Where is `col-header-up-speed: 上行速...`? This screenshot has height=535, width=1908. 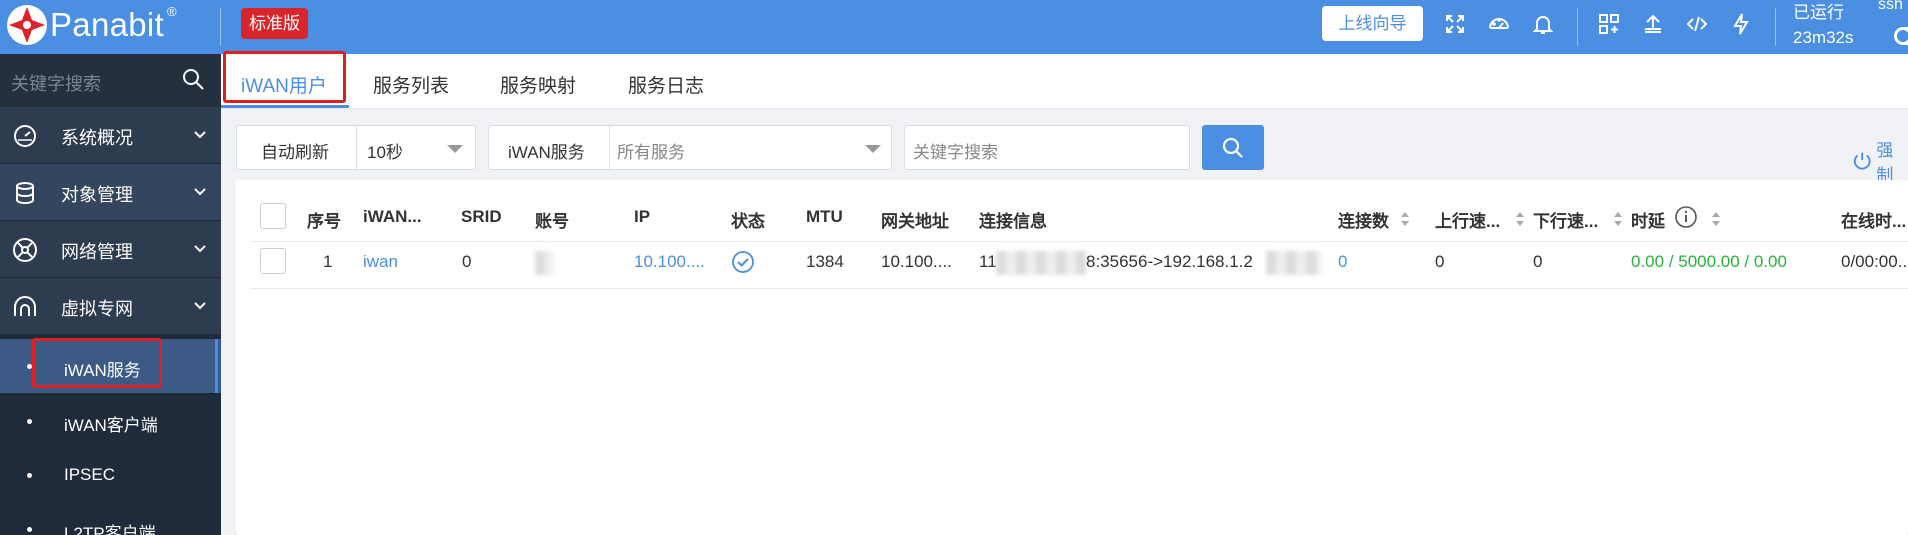
col-header-up-speed: 上行速... is located at coordinates (1474, 219).